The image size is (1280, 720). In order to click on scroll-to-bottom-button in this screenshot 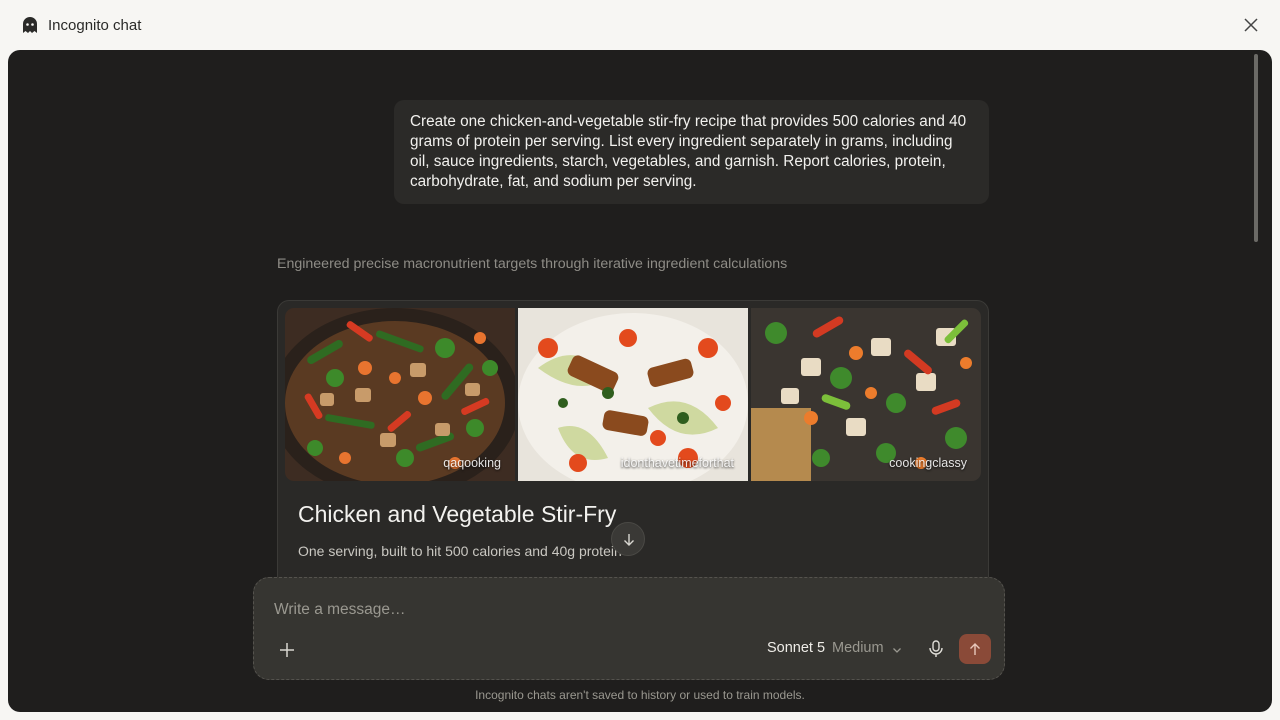, I will do `click(628, 539)`.